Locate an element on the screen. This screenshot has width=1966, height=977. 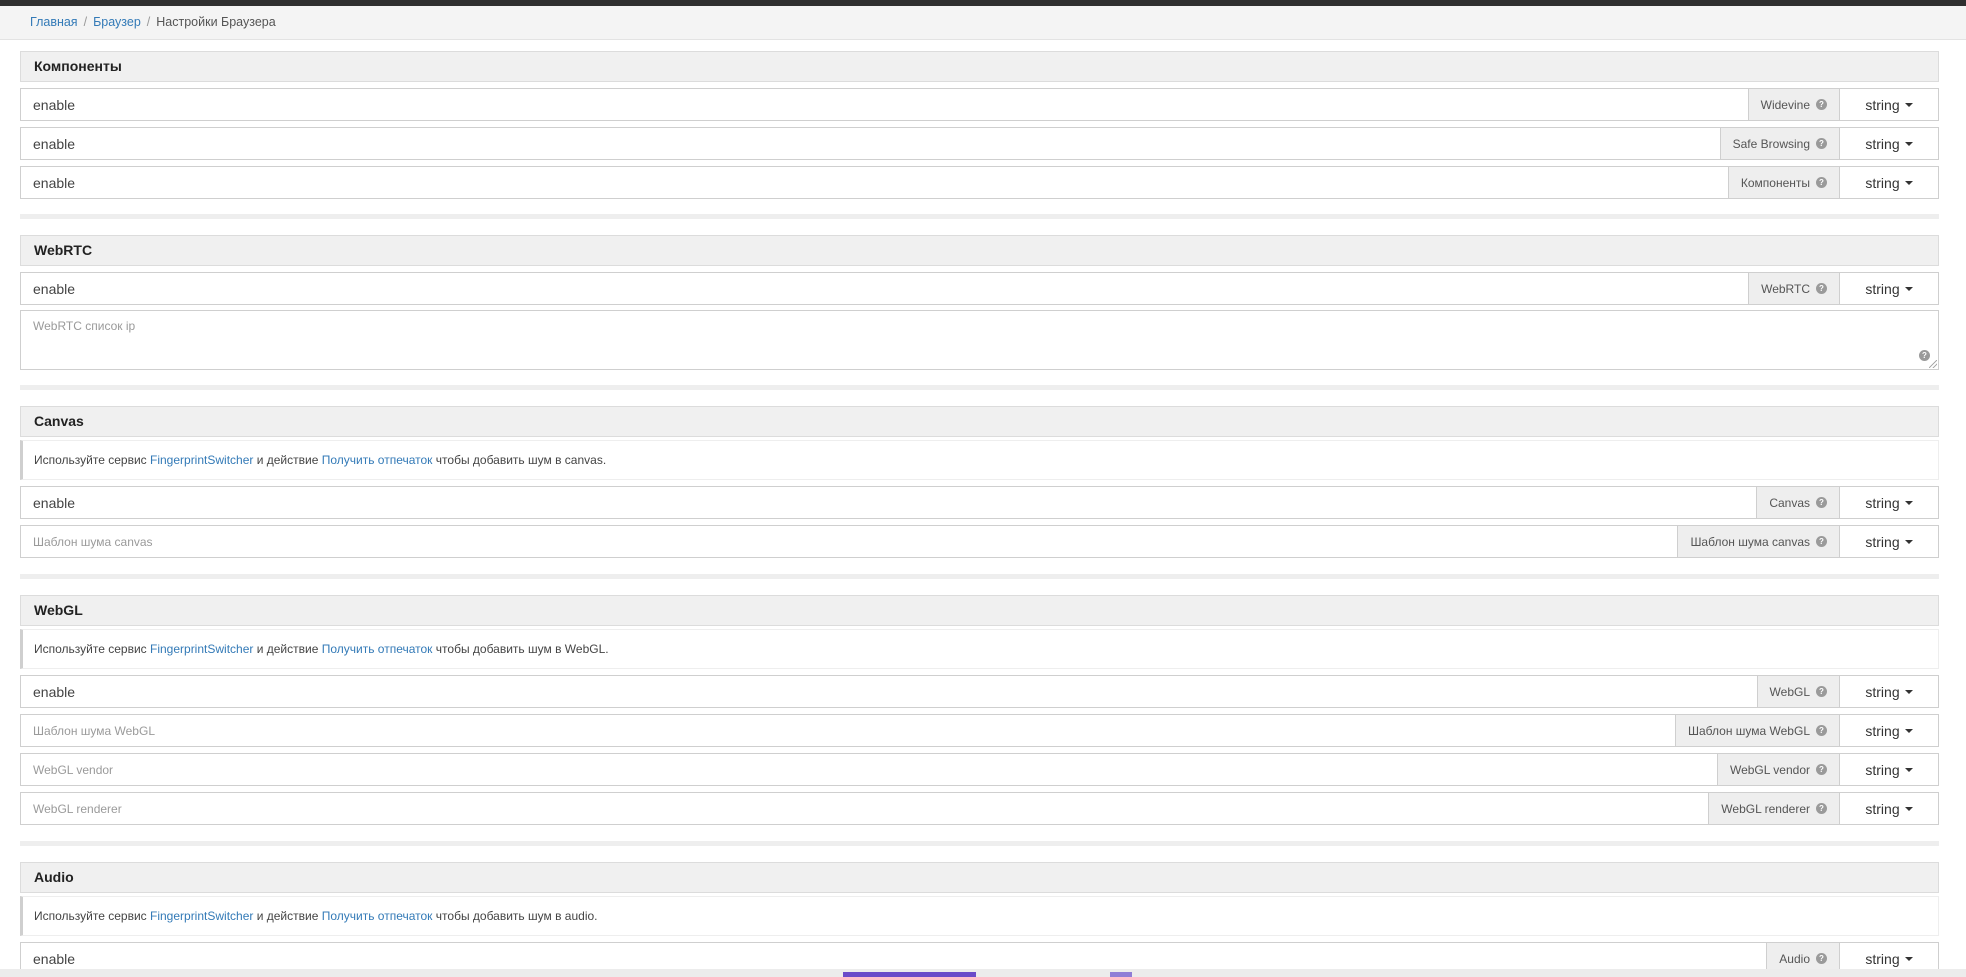
note-text: чтобы добавить шум в canvas. is located at coordinates (521, 460).